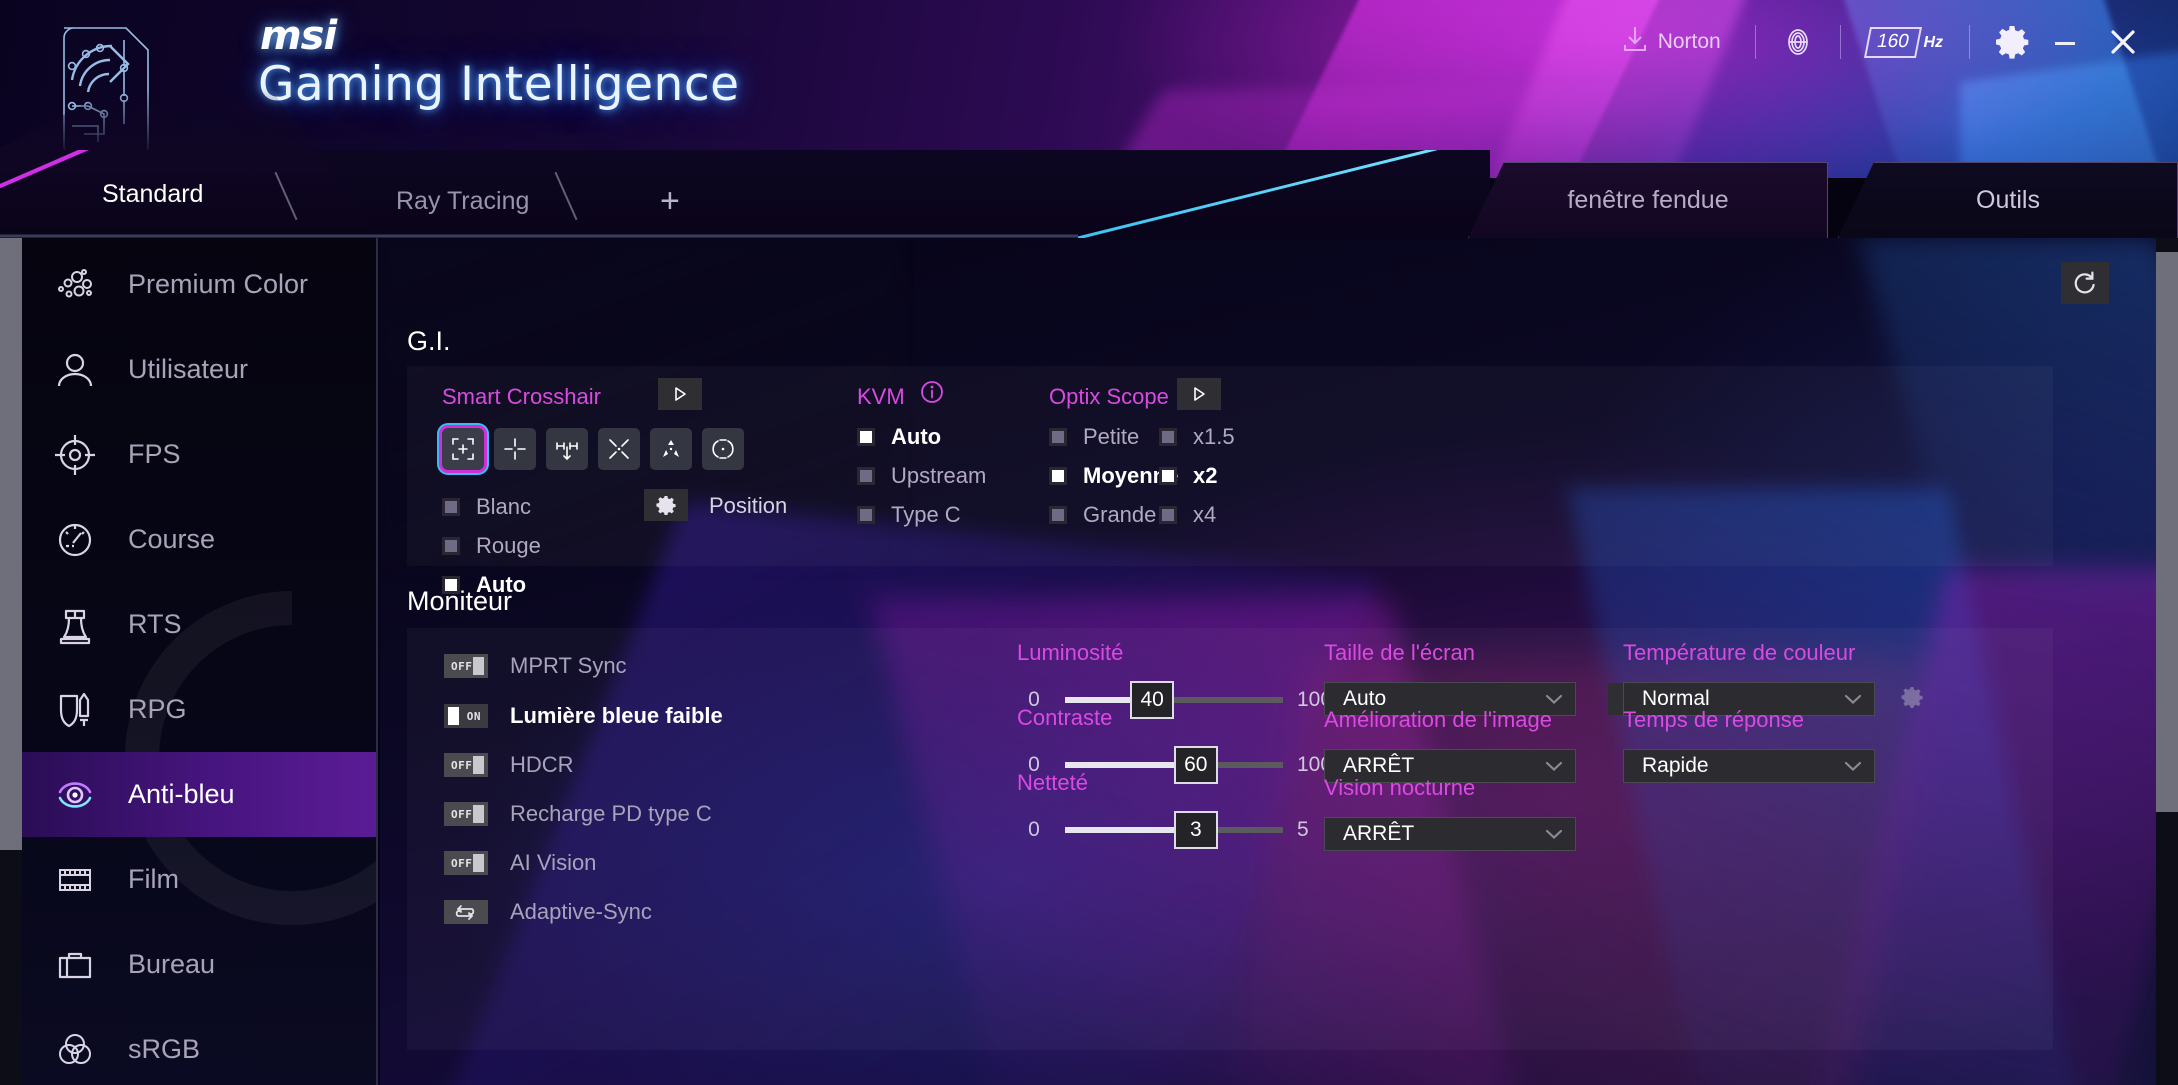  What do you see at coordinates (1034, 829) in the screenshot?
I see `slider-min: 0` at bounding box center [1034, 829].